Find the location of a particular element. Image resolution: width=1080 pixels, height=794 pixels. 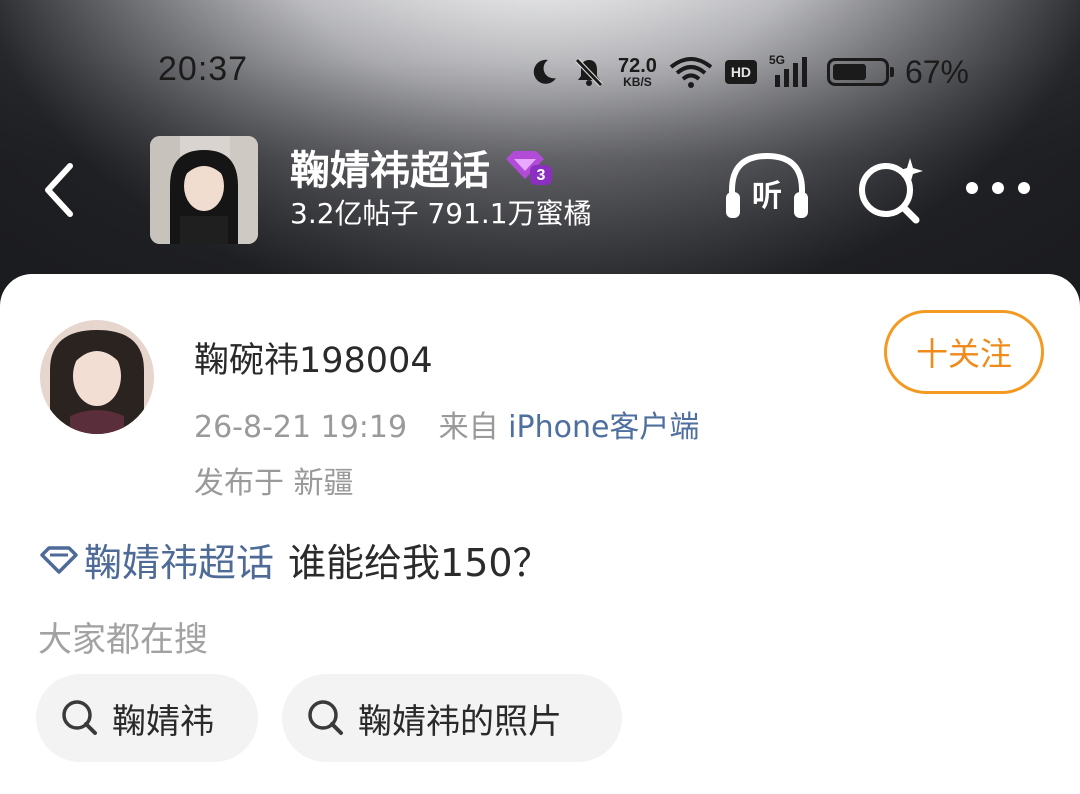

diamond-topic-icon is located at coordinates (59, 559).